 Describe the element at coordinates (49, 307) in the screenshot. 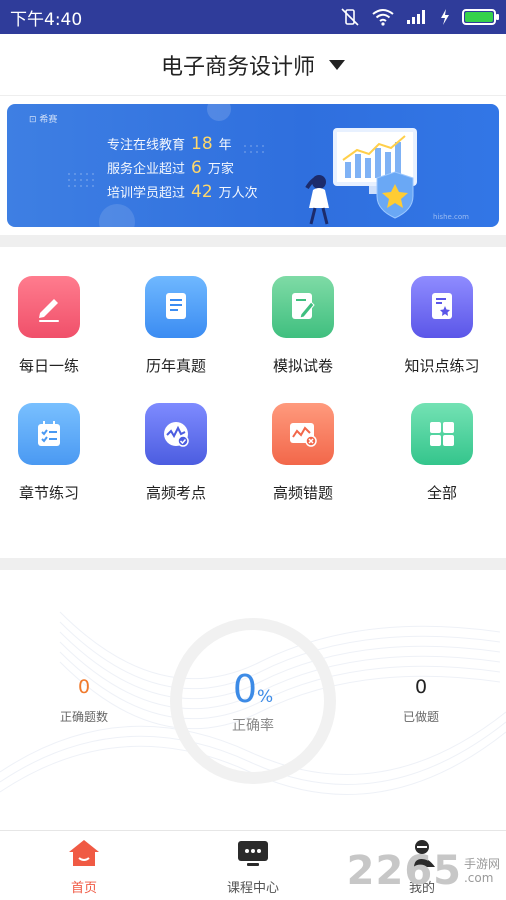

I see `pencil-icon` at that location.